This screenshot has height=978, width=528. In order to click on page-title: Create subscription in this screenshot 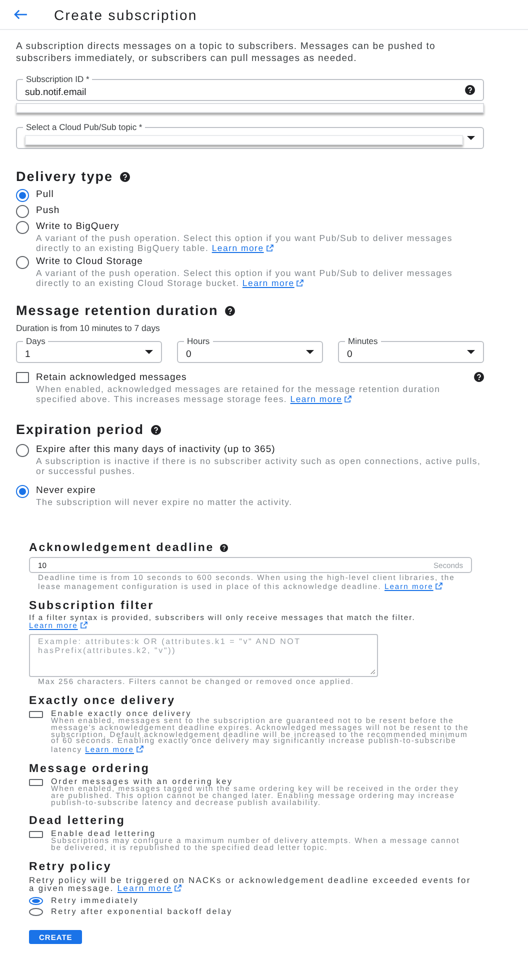, I will do `click(126, 14)`.